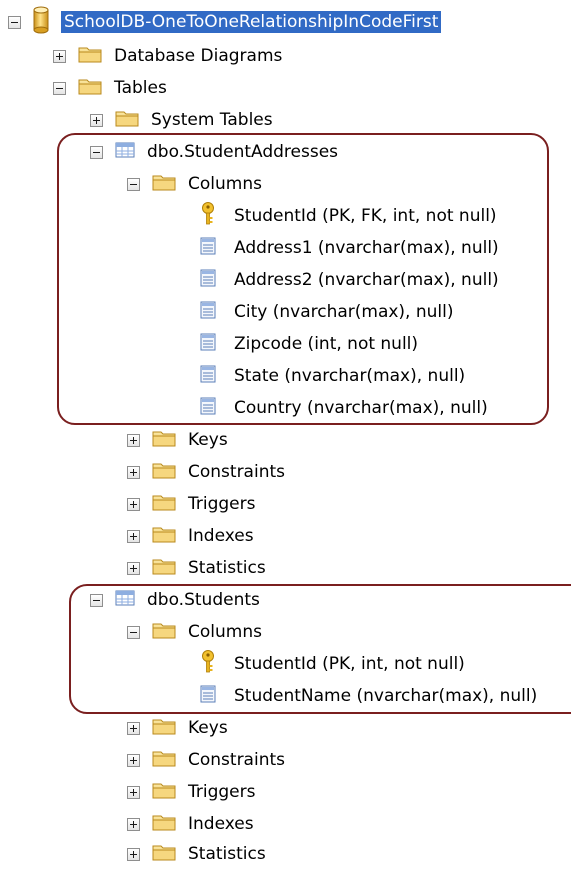  I want to click on node-label: System Tables, so click(212, 120).